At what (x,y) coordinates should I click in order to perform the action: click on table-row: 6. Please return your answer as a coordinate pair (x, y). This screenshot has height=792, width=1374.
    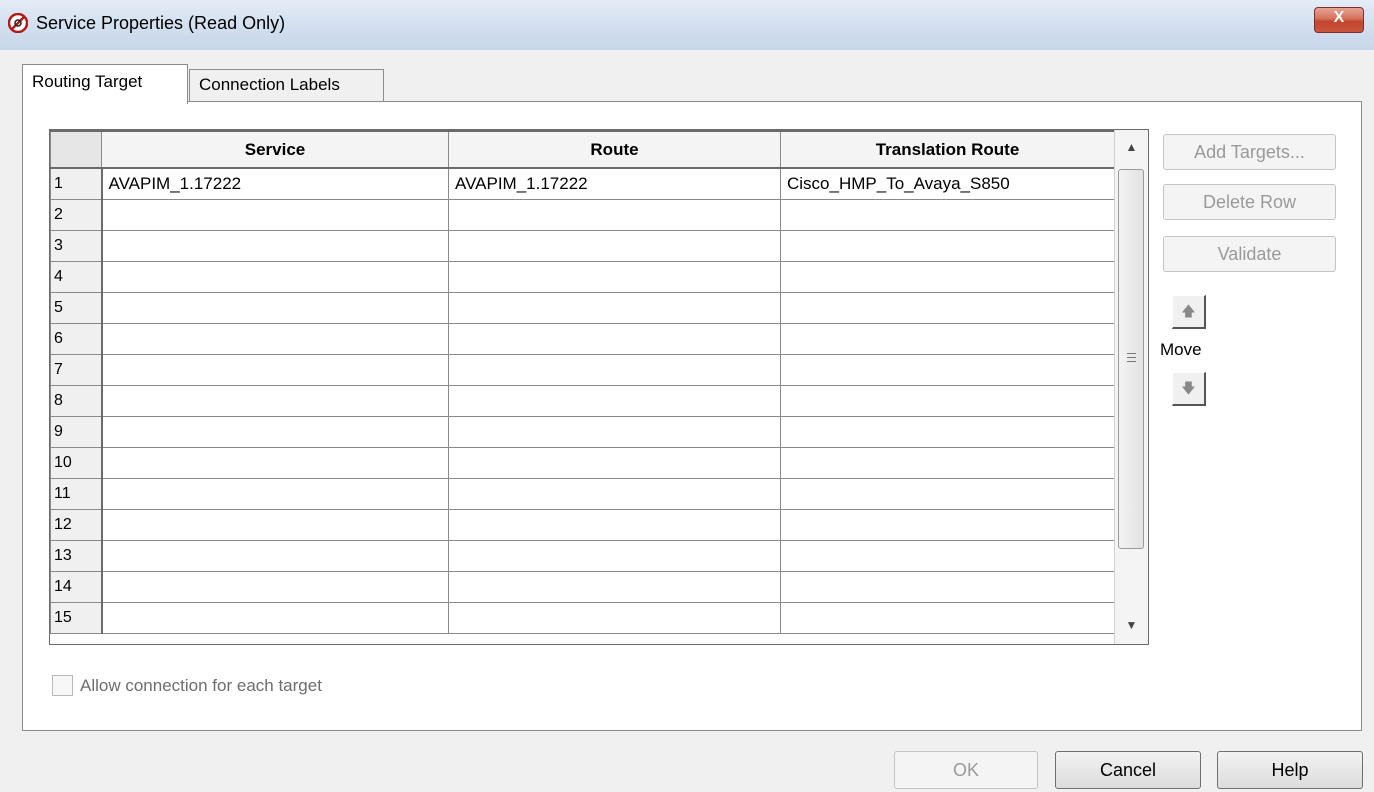
    Looking at the image, I should click on (582, 338).